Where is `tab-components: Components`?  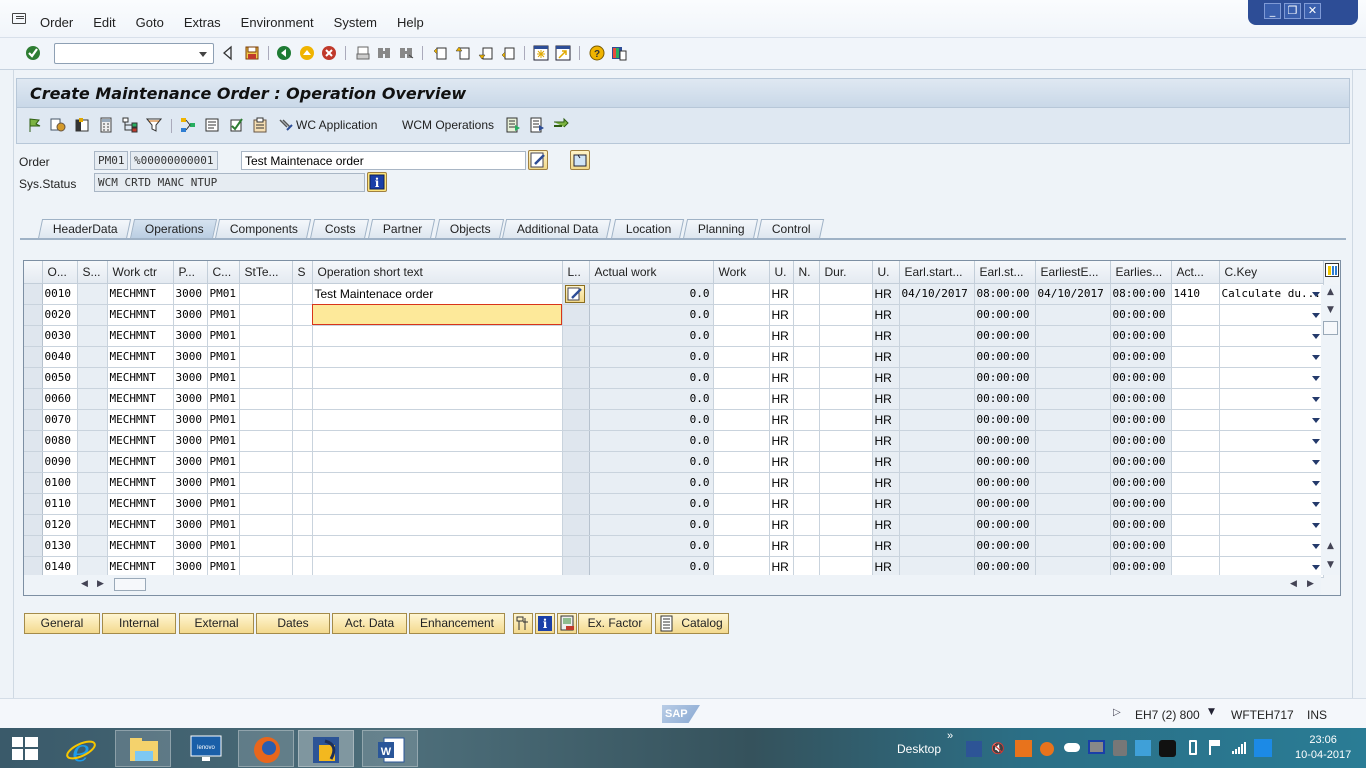
tab-components: Components is located at coordinates (263, 229).